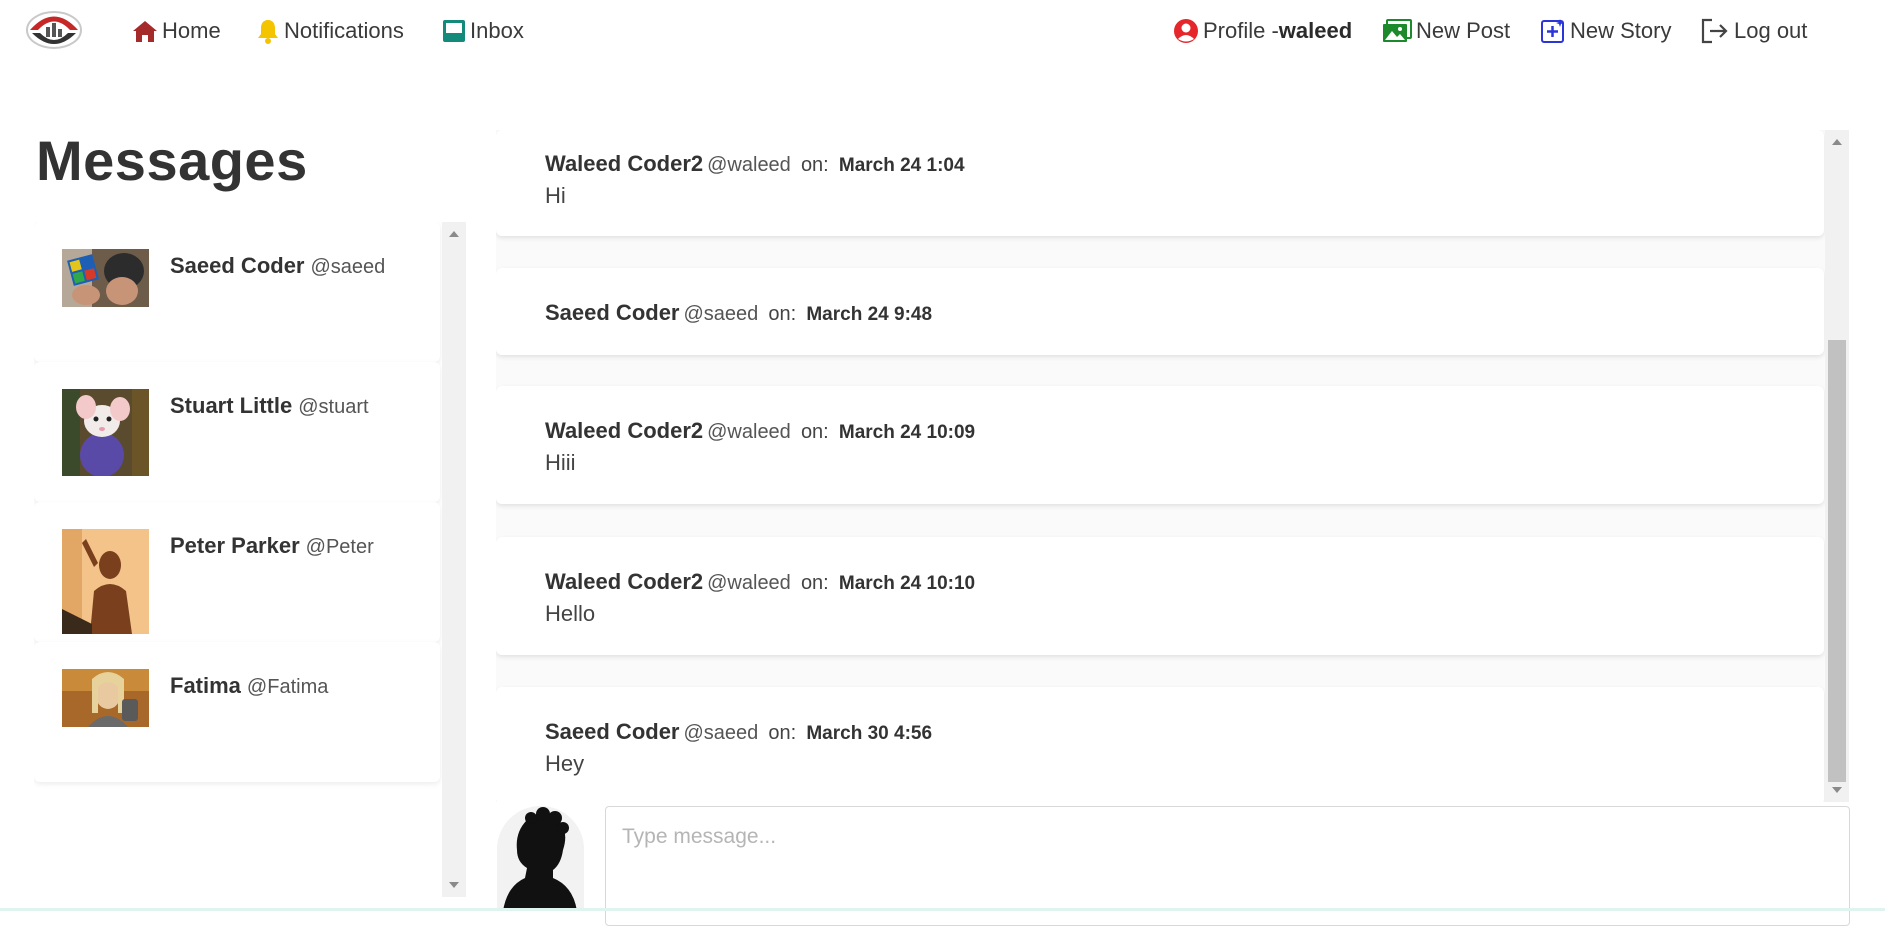 The image size is (1885, 926). Describe the element at coordinates (231, 405) in the screenshot. I see `contact-name: Stuart Little` at that location.